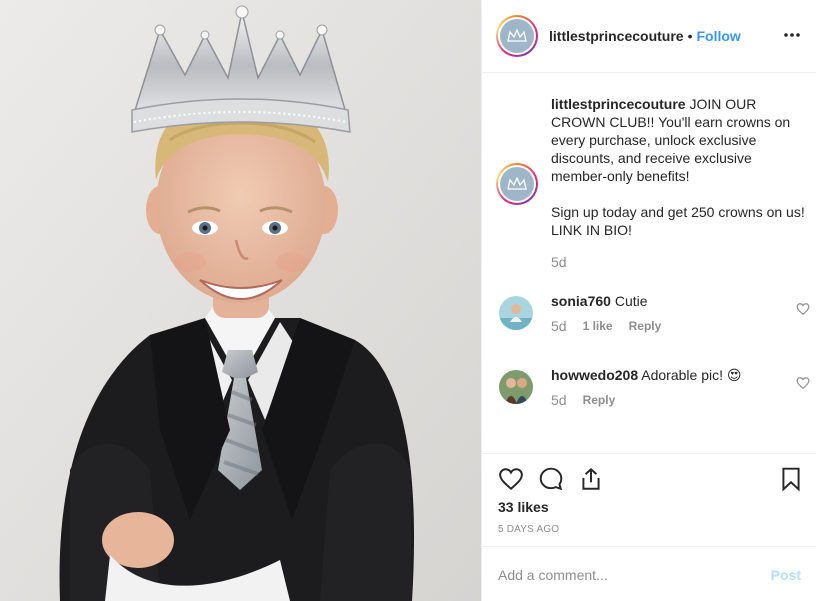 The width and height of the screenshot is (816, 601). Describe the element at coordinates (792, 35) in the screenshot. I see `more-options-icon` at that location.